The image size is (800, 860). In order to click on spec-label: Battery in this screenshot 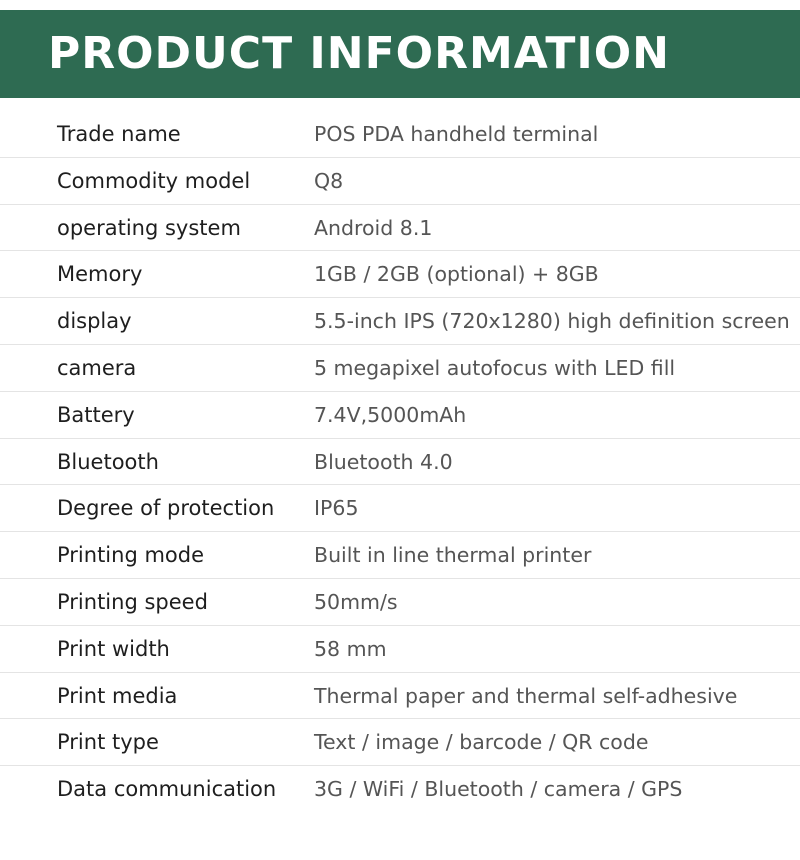, I will do `click(96, 414)`.